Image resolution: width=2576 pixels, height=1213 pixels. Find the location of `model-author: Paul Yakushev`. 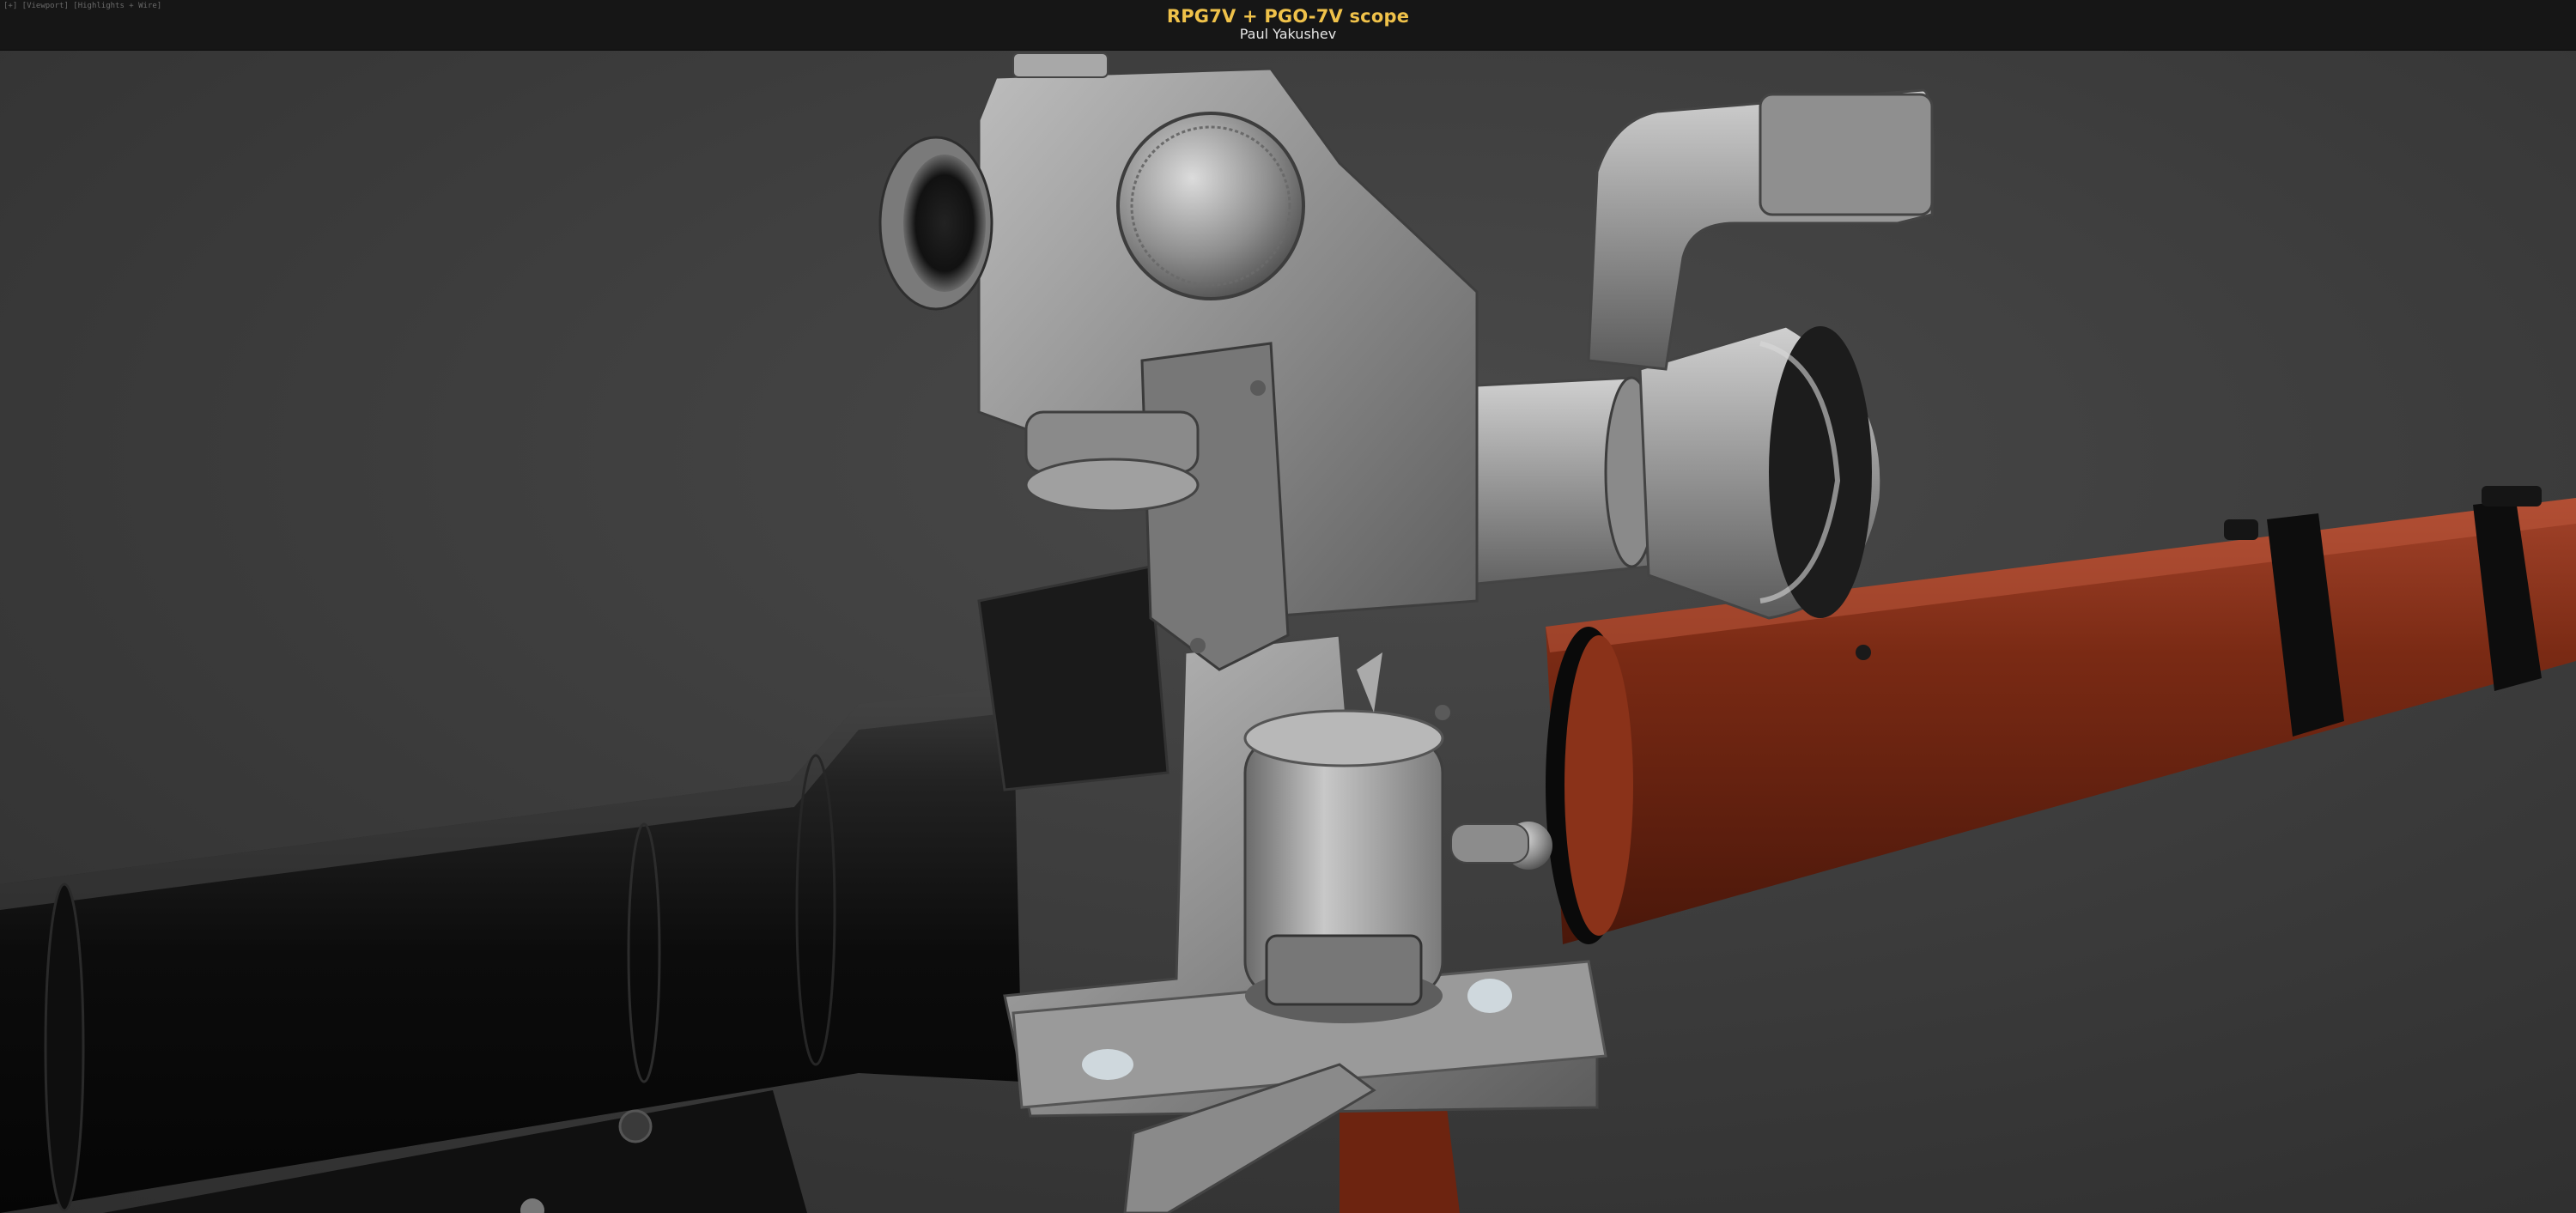

model-author: Paul Yakushev is located at coordinates (1288, 34).